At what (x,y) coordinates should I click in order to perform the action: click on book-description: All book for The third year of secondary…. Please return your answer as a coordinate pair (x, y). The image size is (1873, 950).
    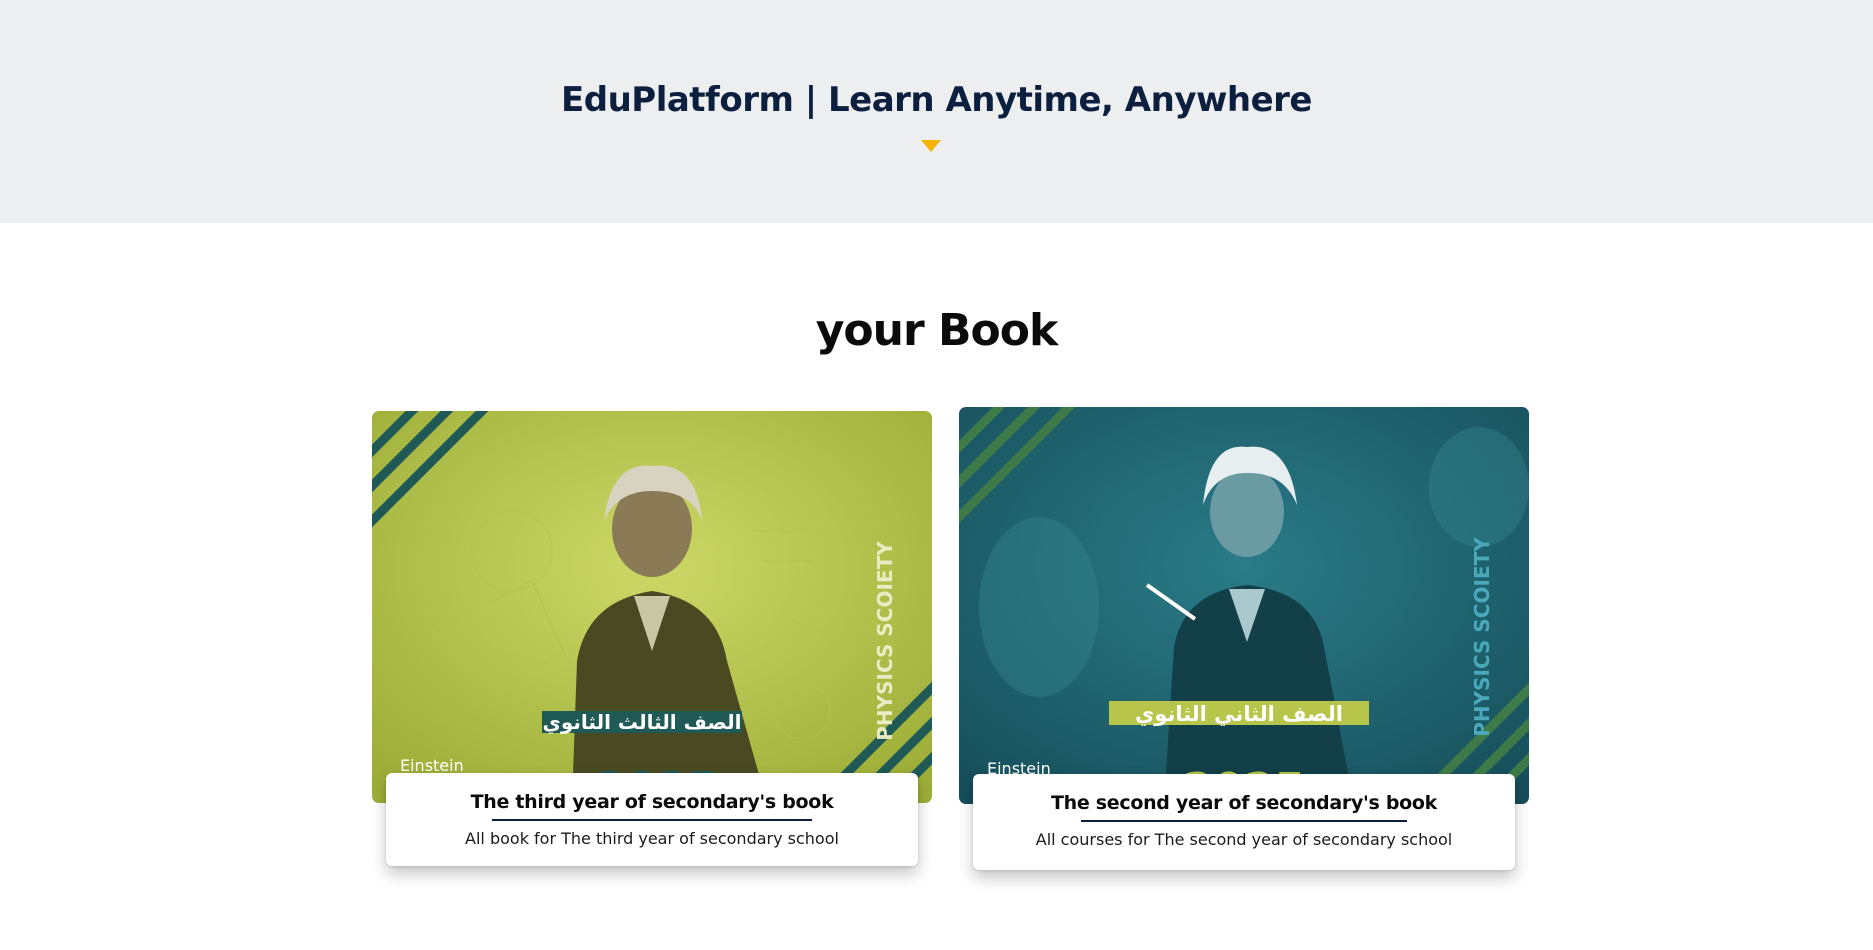
    Looking at the image, I should click on (652, 838).